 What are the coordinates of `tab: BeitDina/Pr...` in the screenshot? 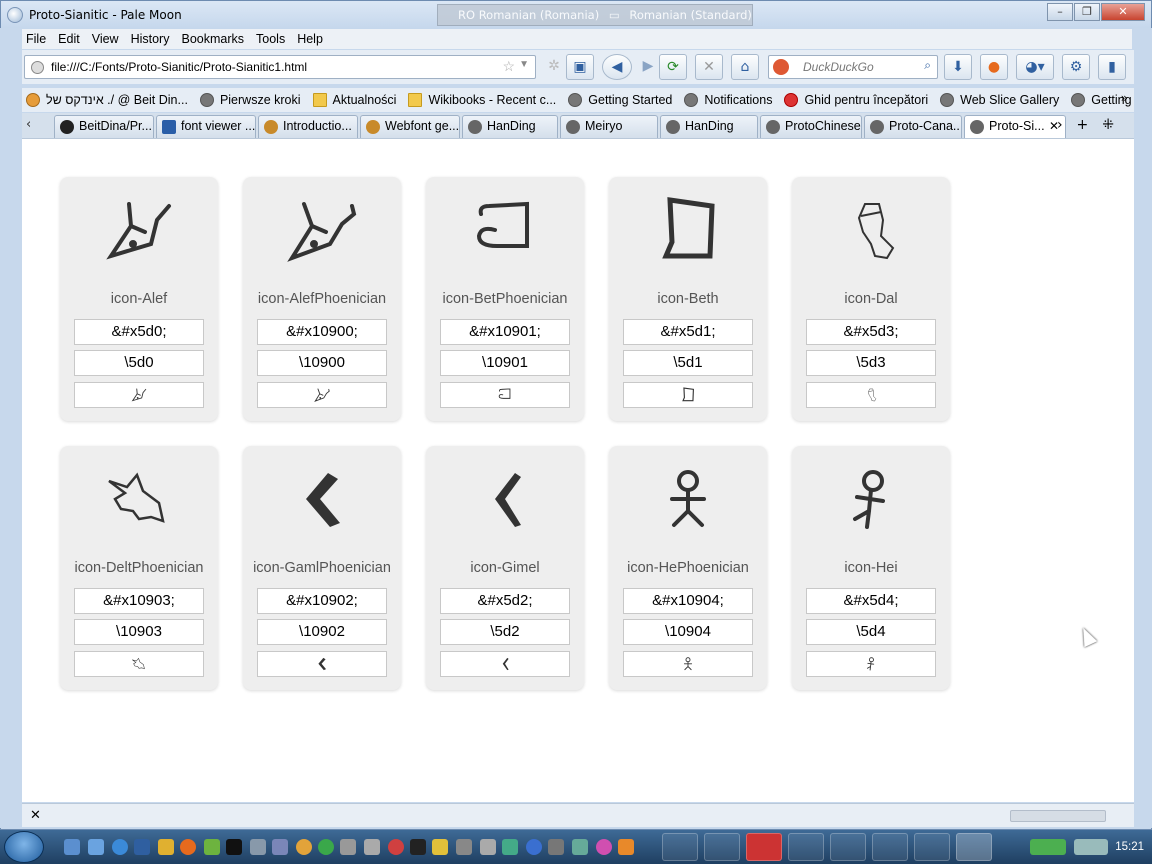 It's located at (104, 126).